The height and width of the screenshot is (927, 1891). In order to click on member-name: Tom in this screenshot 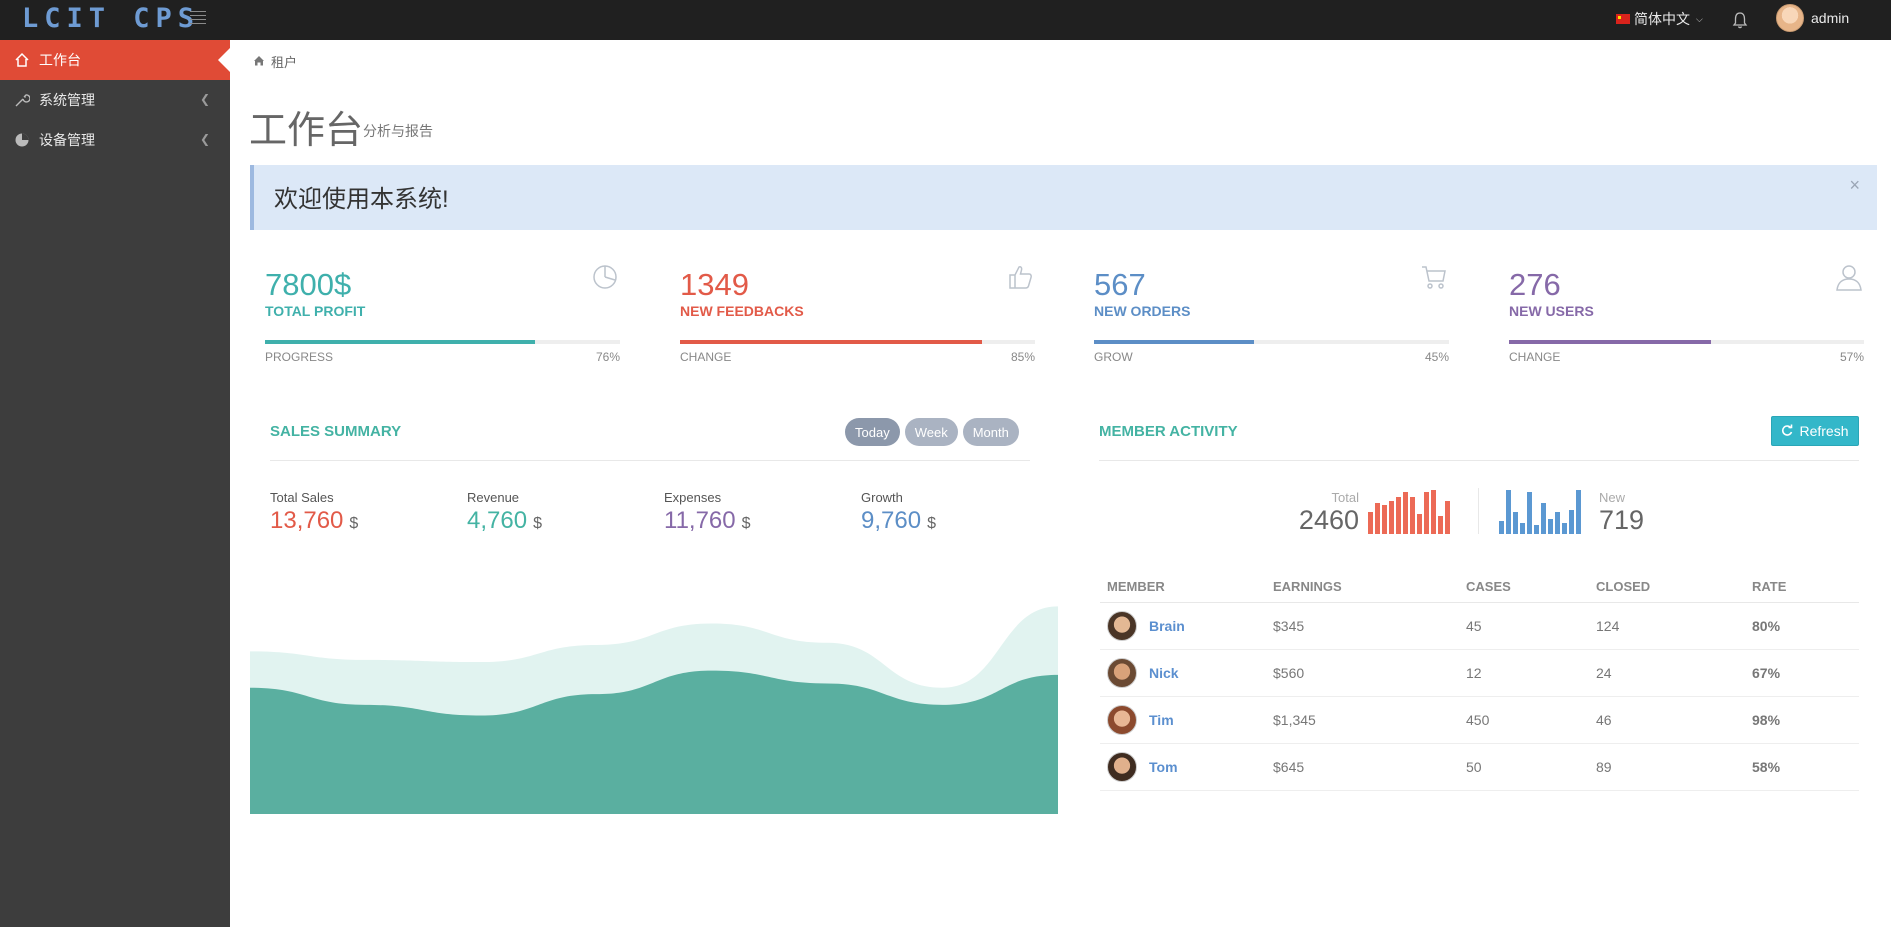, I will do `click(1163, 767)`.